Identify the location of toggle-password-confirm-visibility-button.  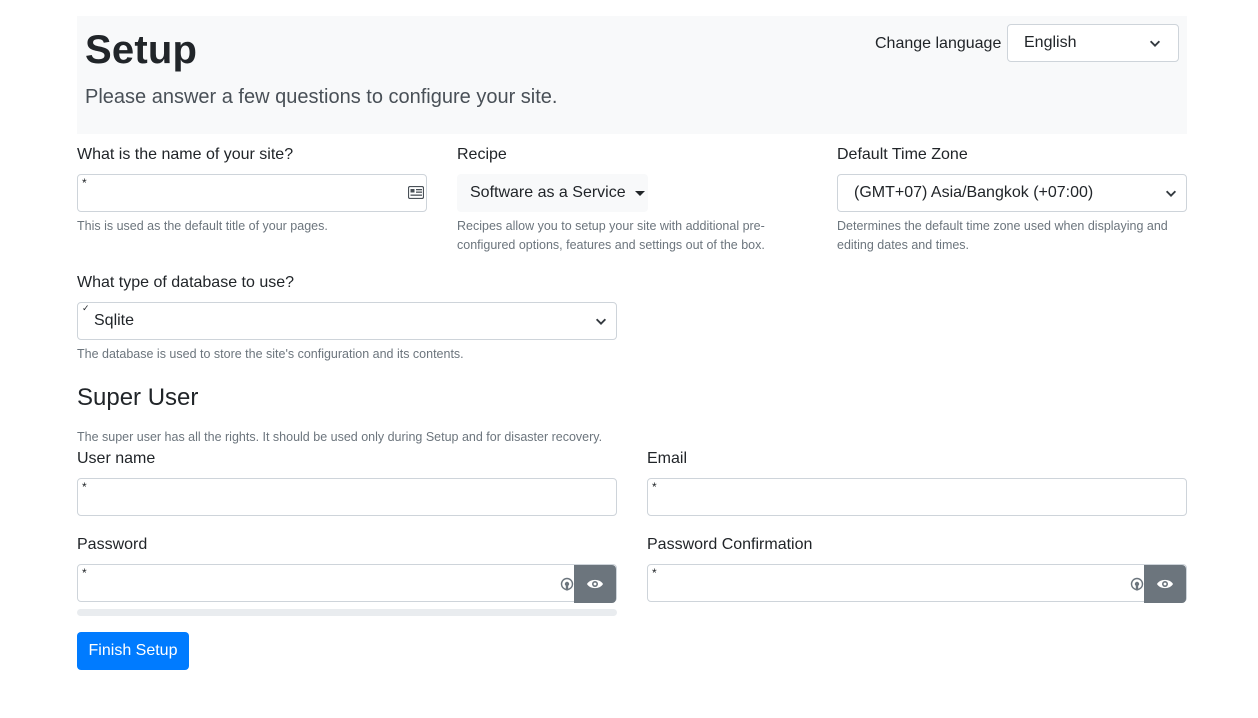
(1165, 584).